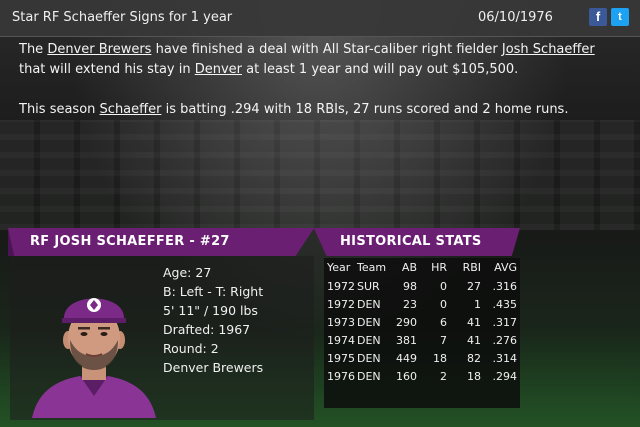 The image size is (640, 427). I want to click on stat-avg: .435, so click(505, 304).